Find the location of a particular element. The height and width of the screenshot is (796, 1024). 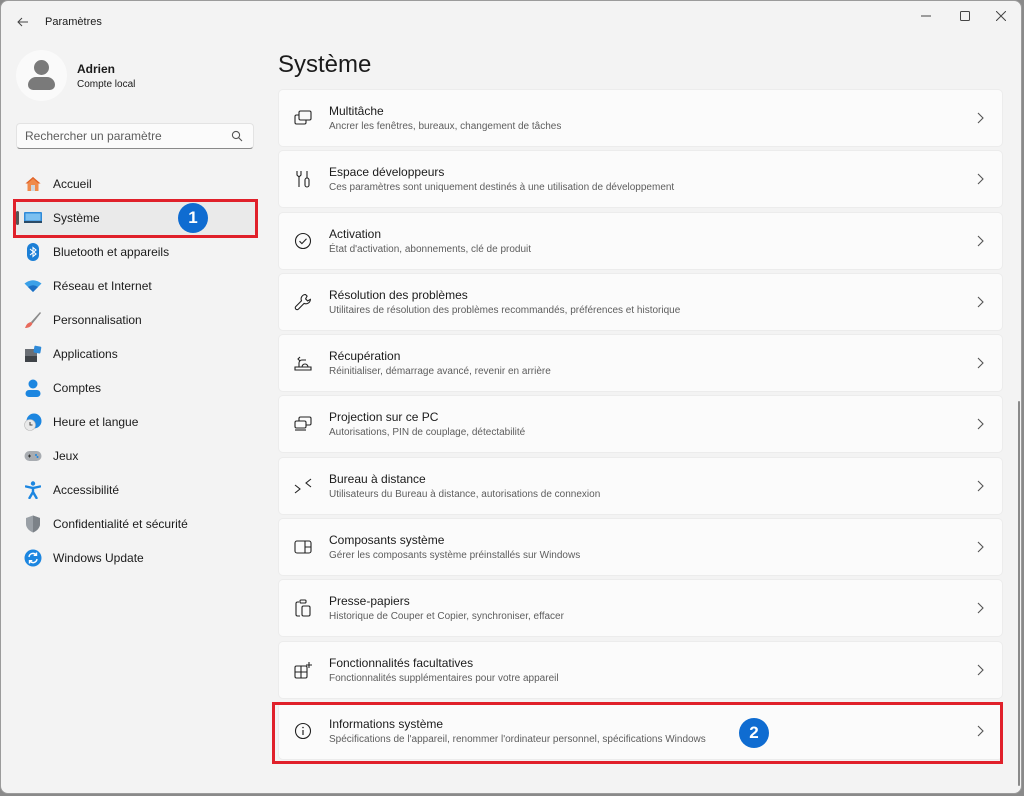

recovery-icon is located at coordinates (303, 363).